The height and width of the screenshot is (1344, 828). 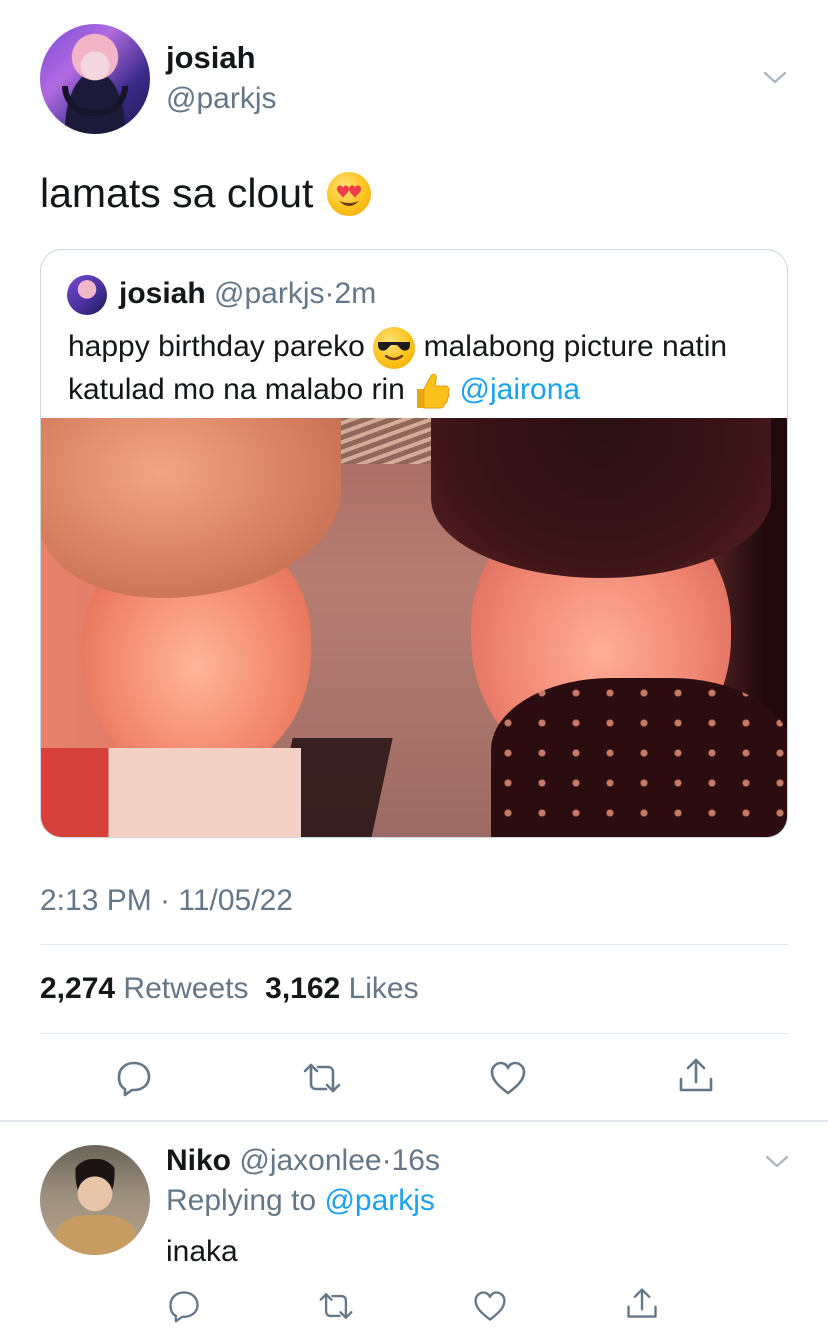 I want to click on reply-text: inaka, so click(x=202, y=1251).